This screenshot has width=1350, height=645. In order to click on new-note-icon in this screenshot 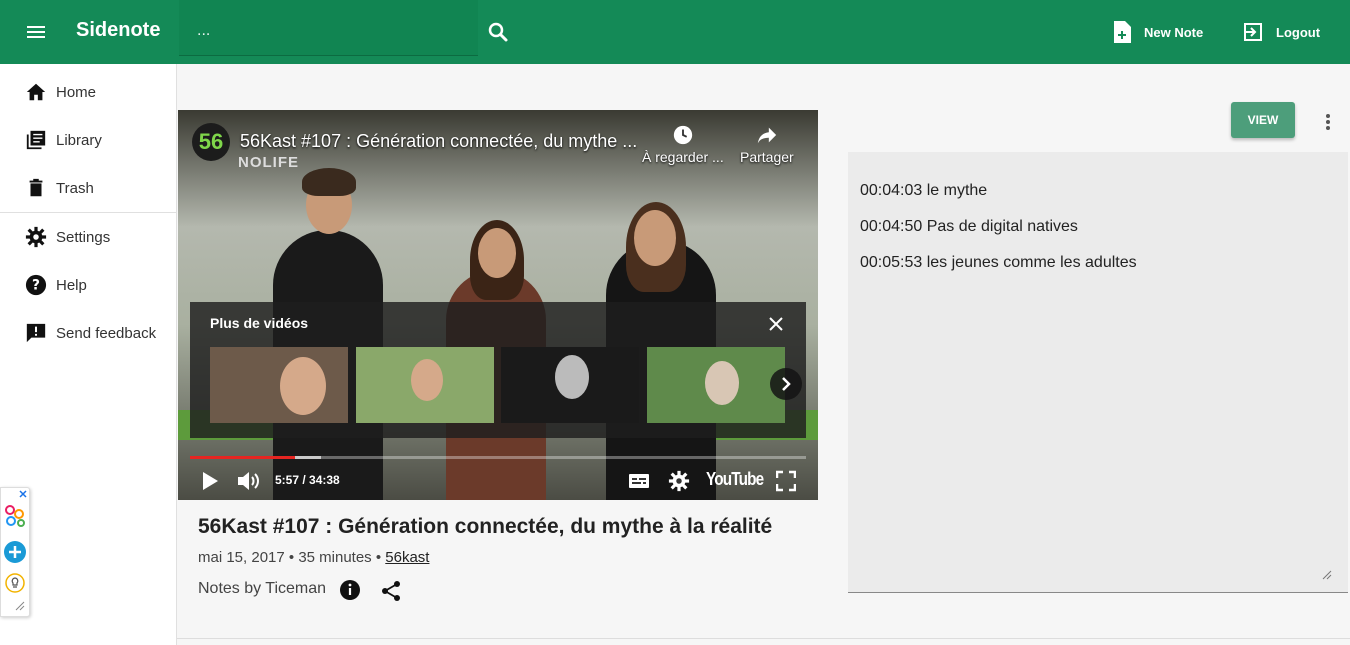, I will do `click(1122, 32)`.